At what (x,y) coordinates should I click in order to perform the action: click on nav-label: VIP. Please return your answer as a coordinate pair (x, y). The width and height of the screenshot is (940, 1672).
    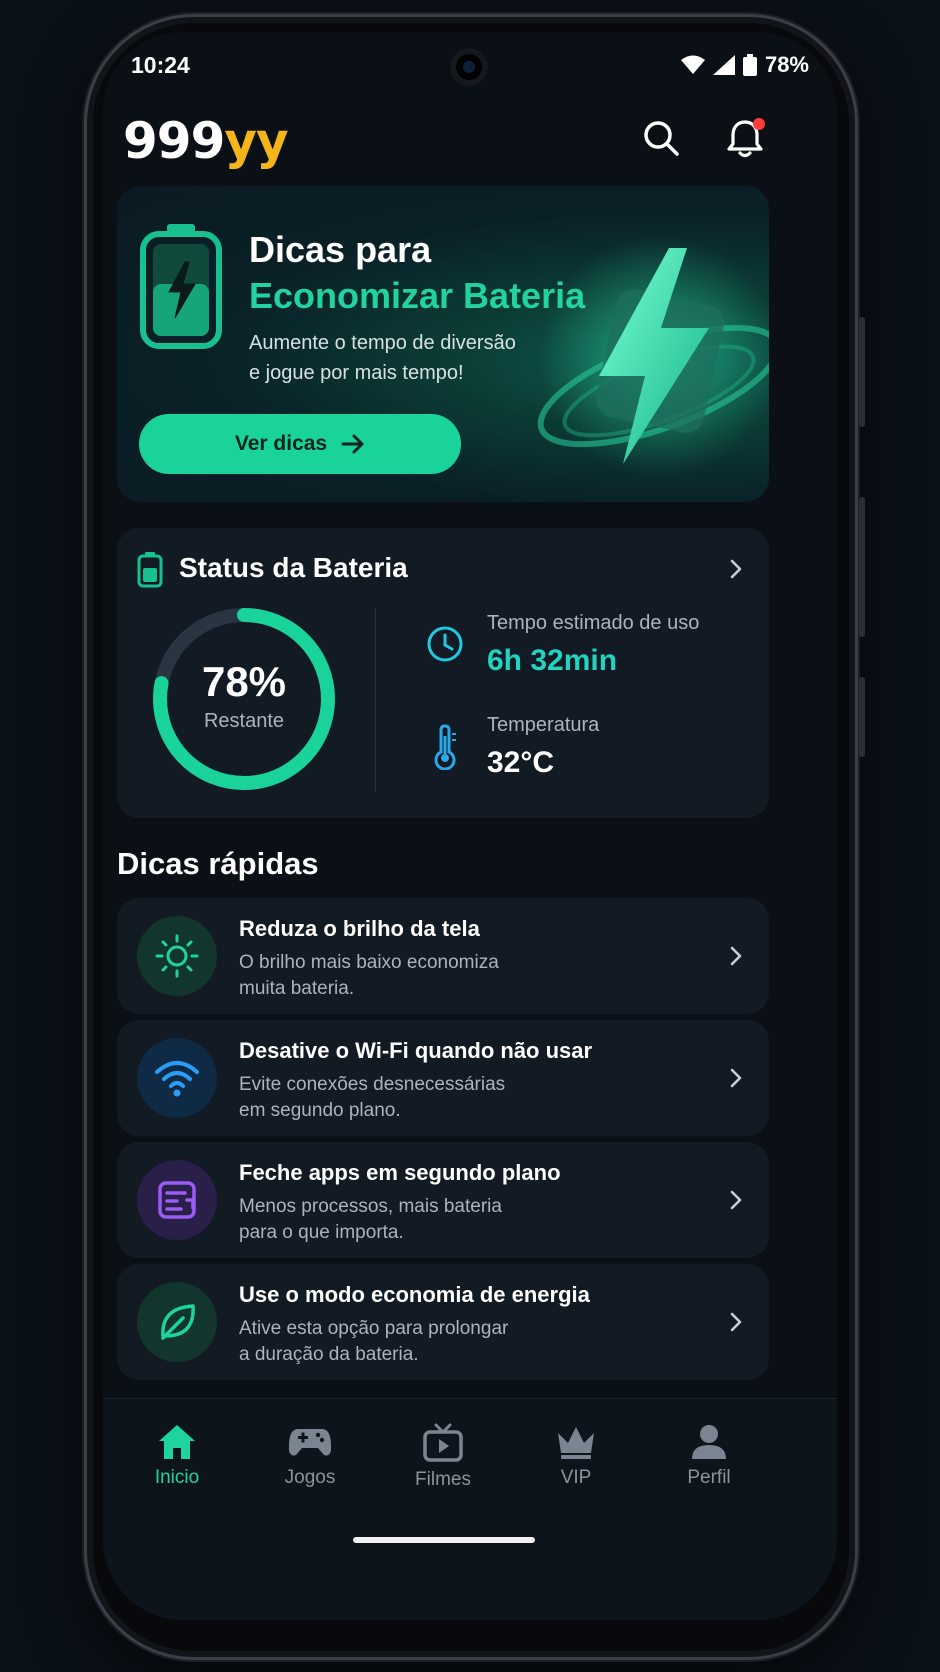
    Looking at the image, I should click on (576, 1477).